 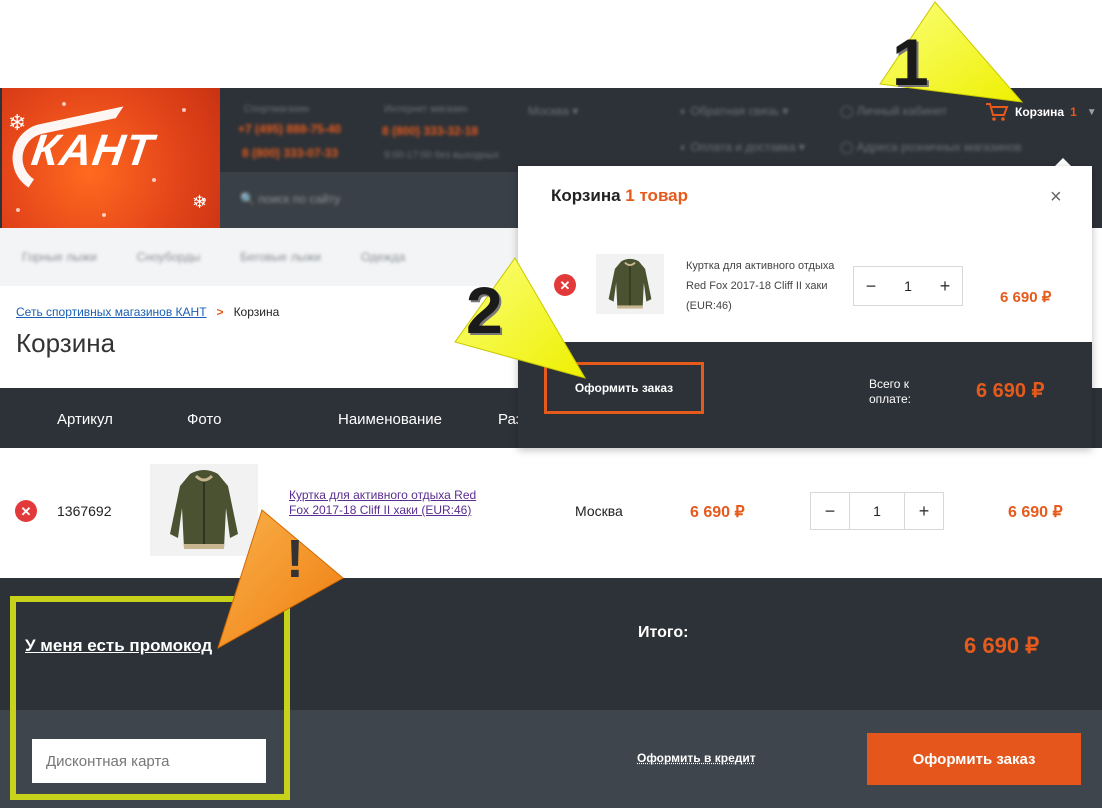 I want to click on cart-icon, so click(x=997, y=112).